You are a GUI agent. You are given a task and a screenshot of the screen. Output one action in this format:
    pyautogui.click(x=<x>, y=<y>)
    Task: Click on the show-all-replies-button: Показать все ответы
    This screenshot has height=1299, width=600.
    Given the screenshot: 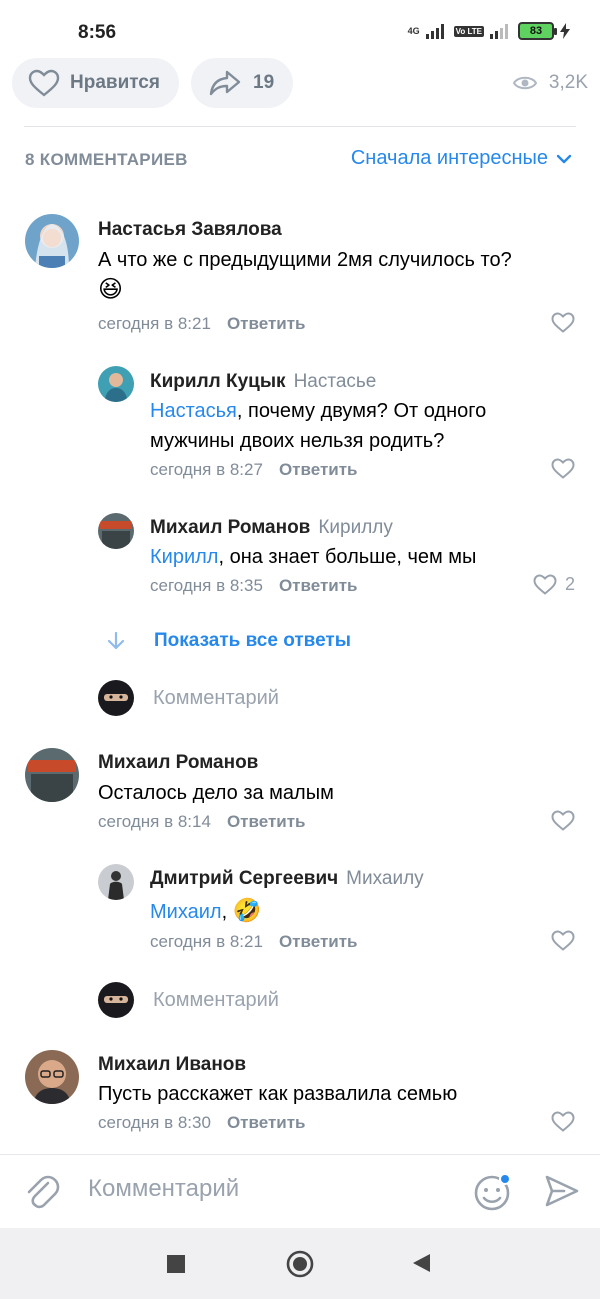 What is the action you would take?
    pyautogui.click(x=228, y=641)
    